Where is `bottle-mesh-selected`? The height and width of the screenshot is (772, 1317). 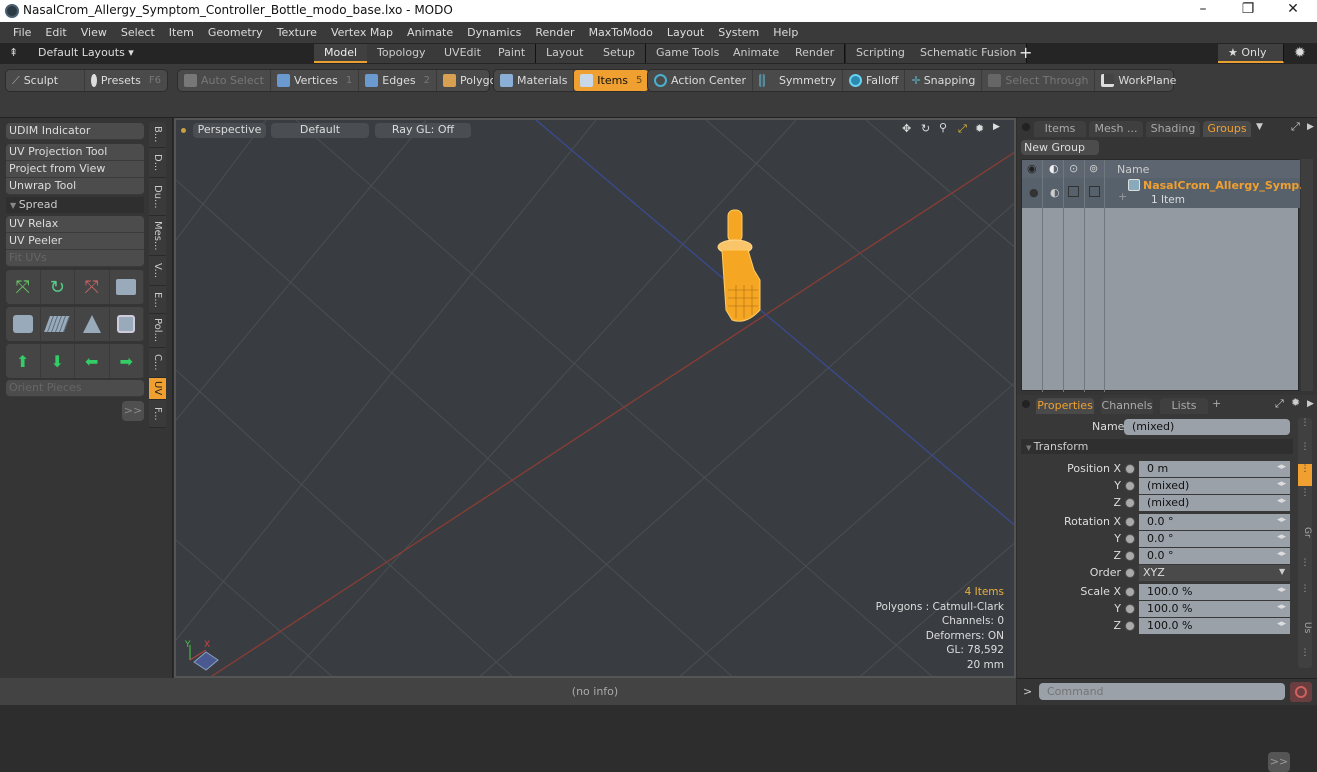 bottle-mesh-selected is located at coordinates (739, 265).